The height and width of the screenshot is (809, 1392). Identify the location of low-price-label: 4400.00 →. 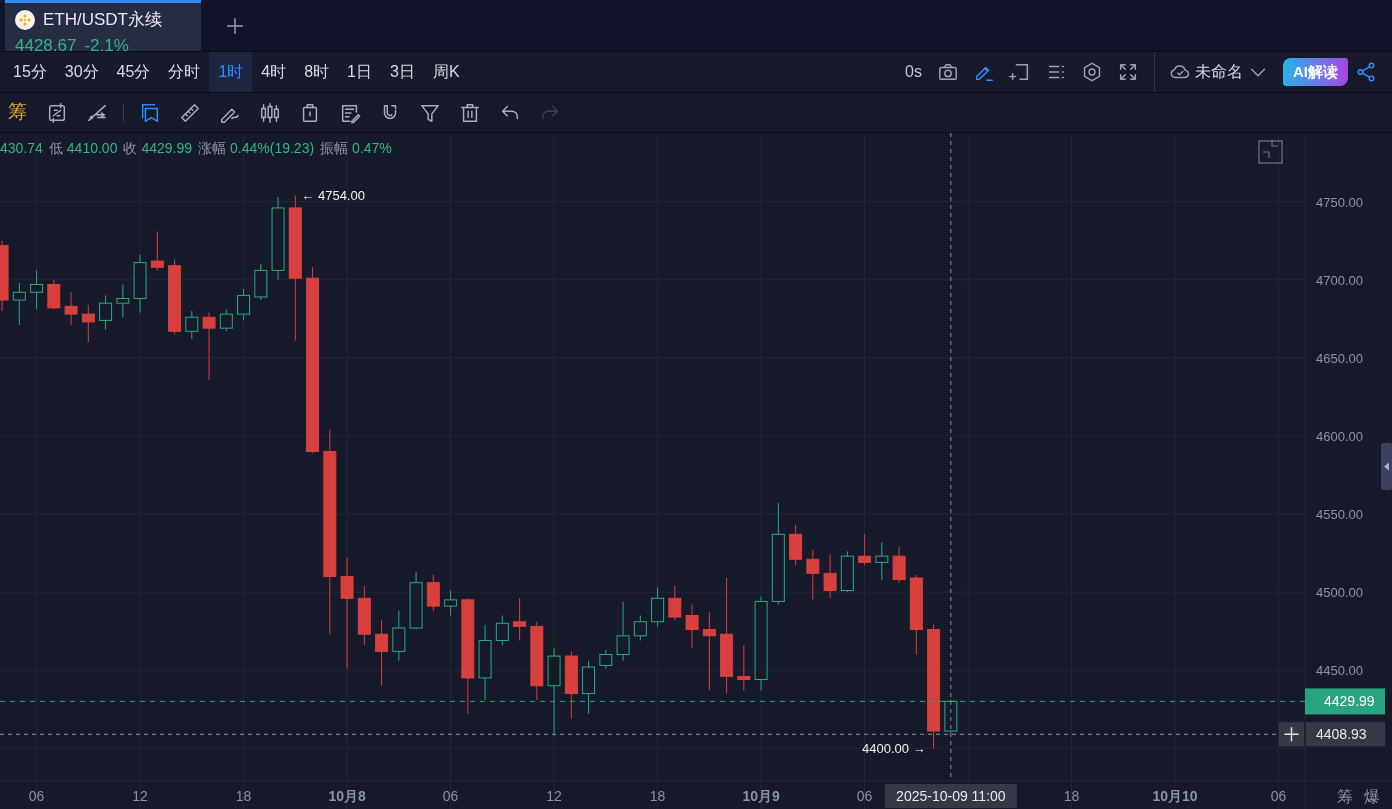
(894, 749).